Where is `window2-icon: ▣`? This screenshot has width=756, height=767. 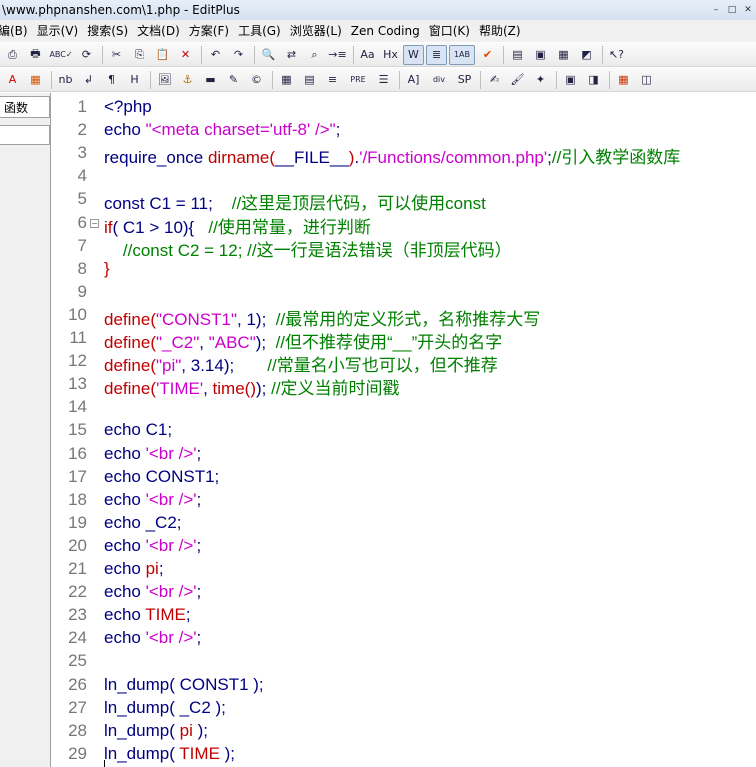
window2-icon: ▣ is located at coordinates (540, 55).